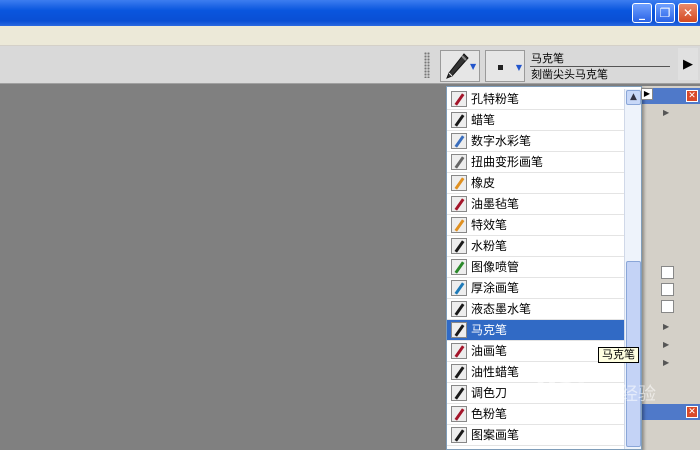  I want to click on brush-list-item-label: 油性蜡笔, so click(495, 372).